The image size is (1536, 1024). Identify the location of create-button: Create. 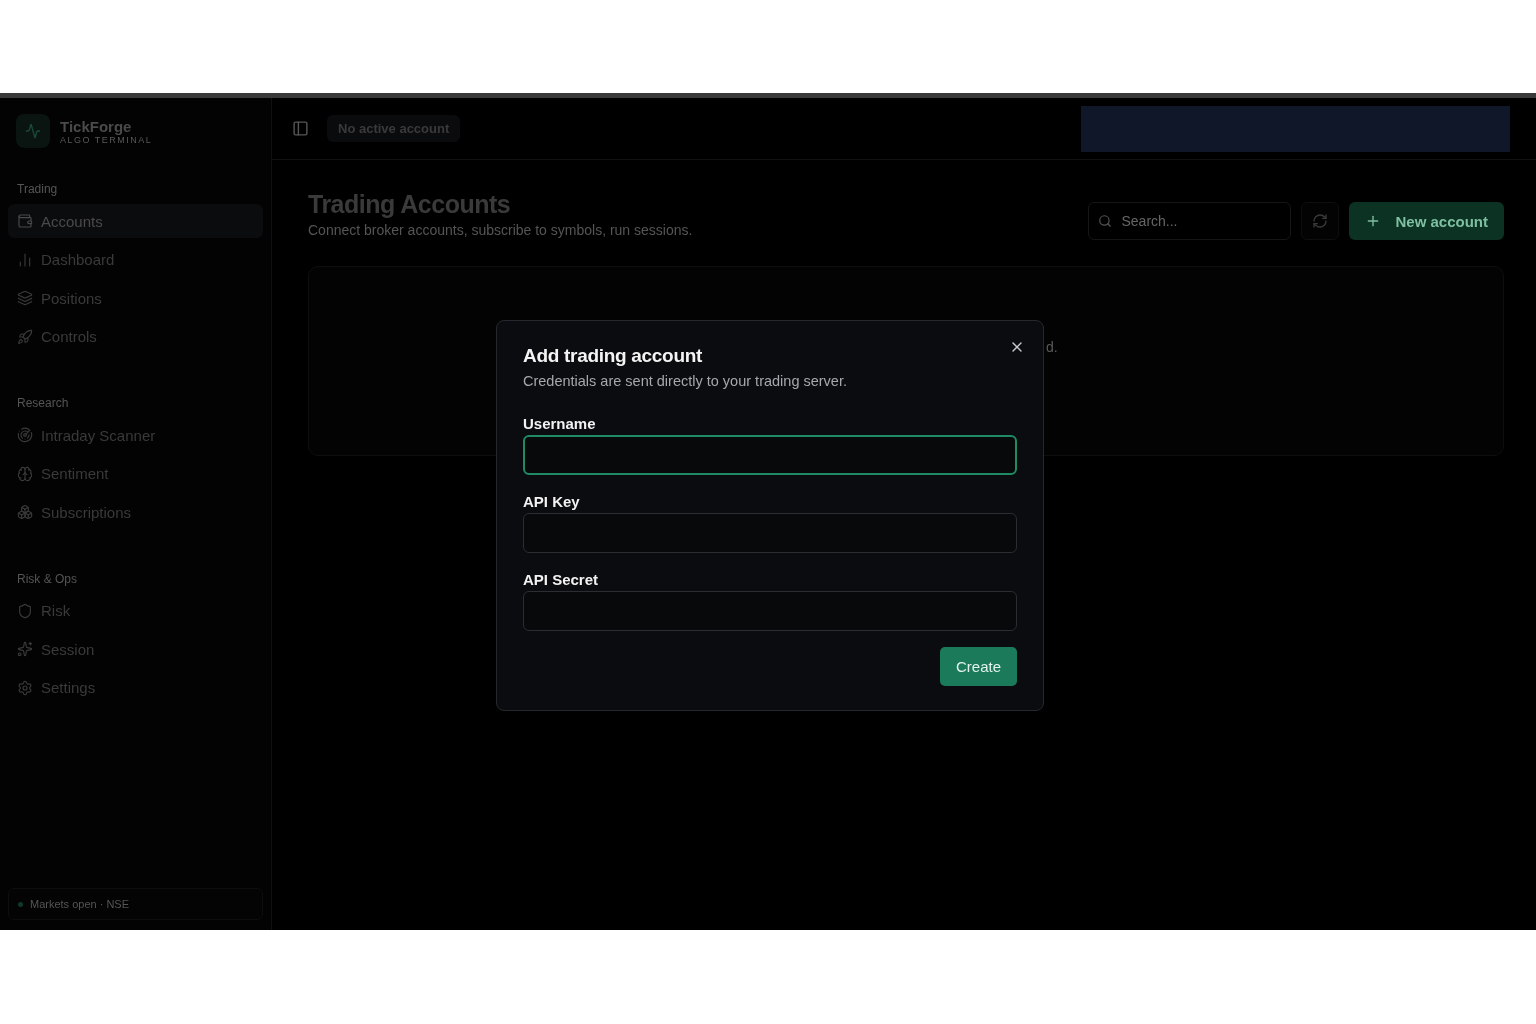
(978, 666).